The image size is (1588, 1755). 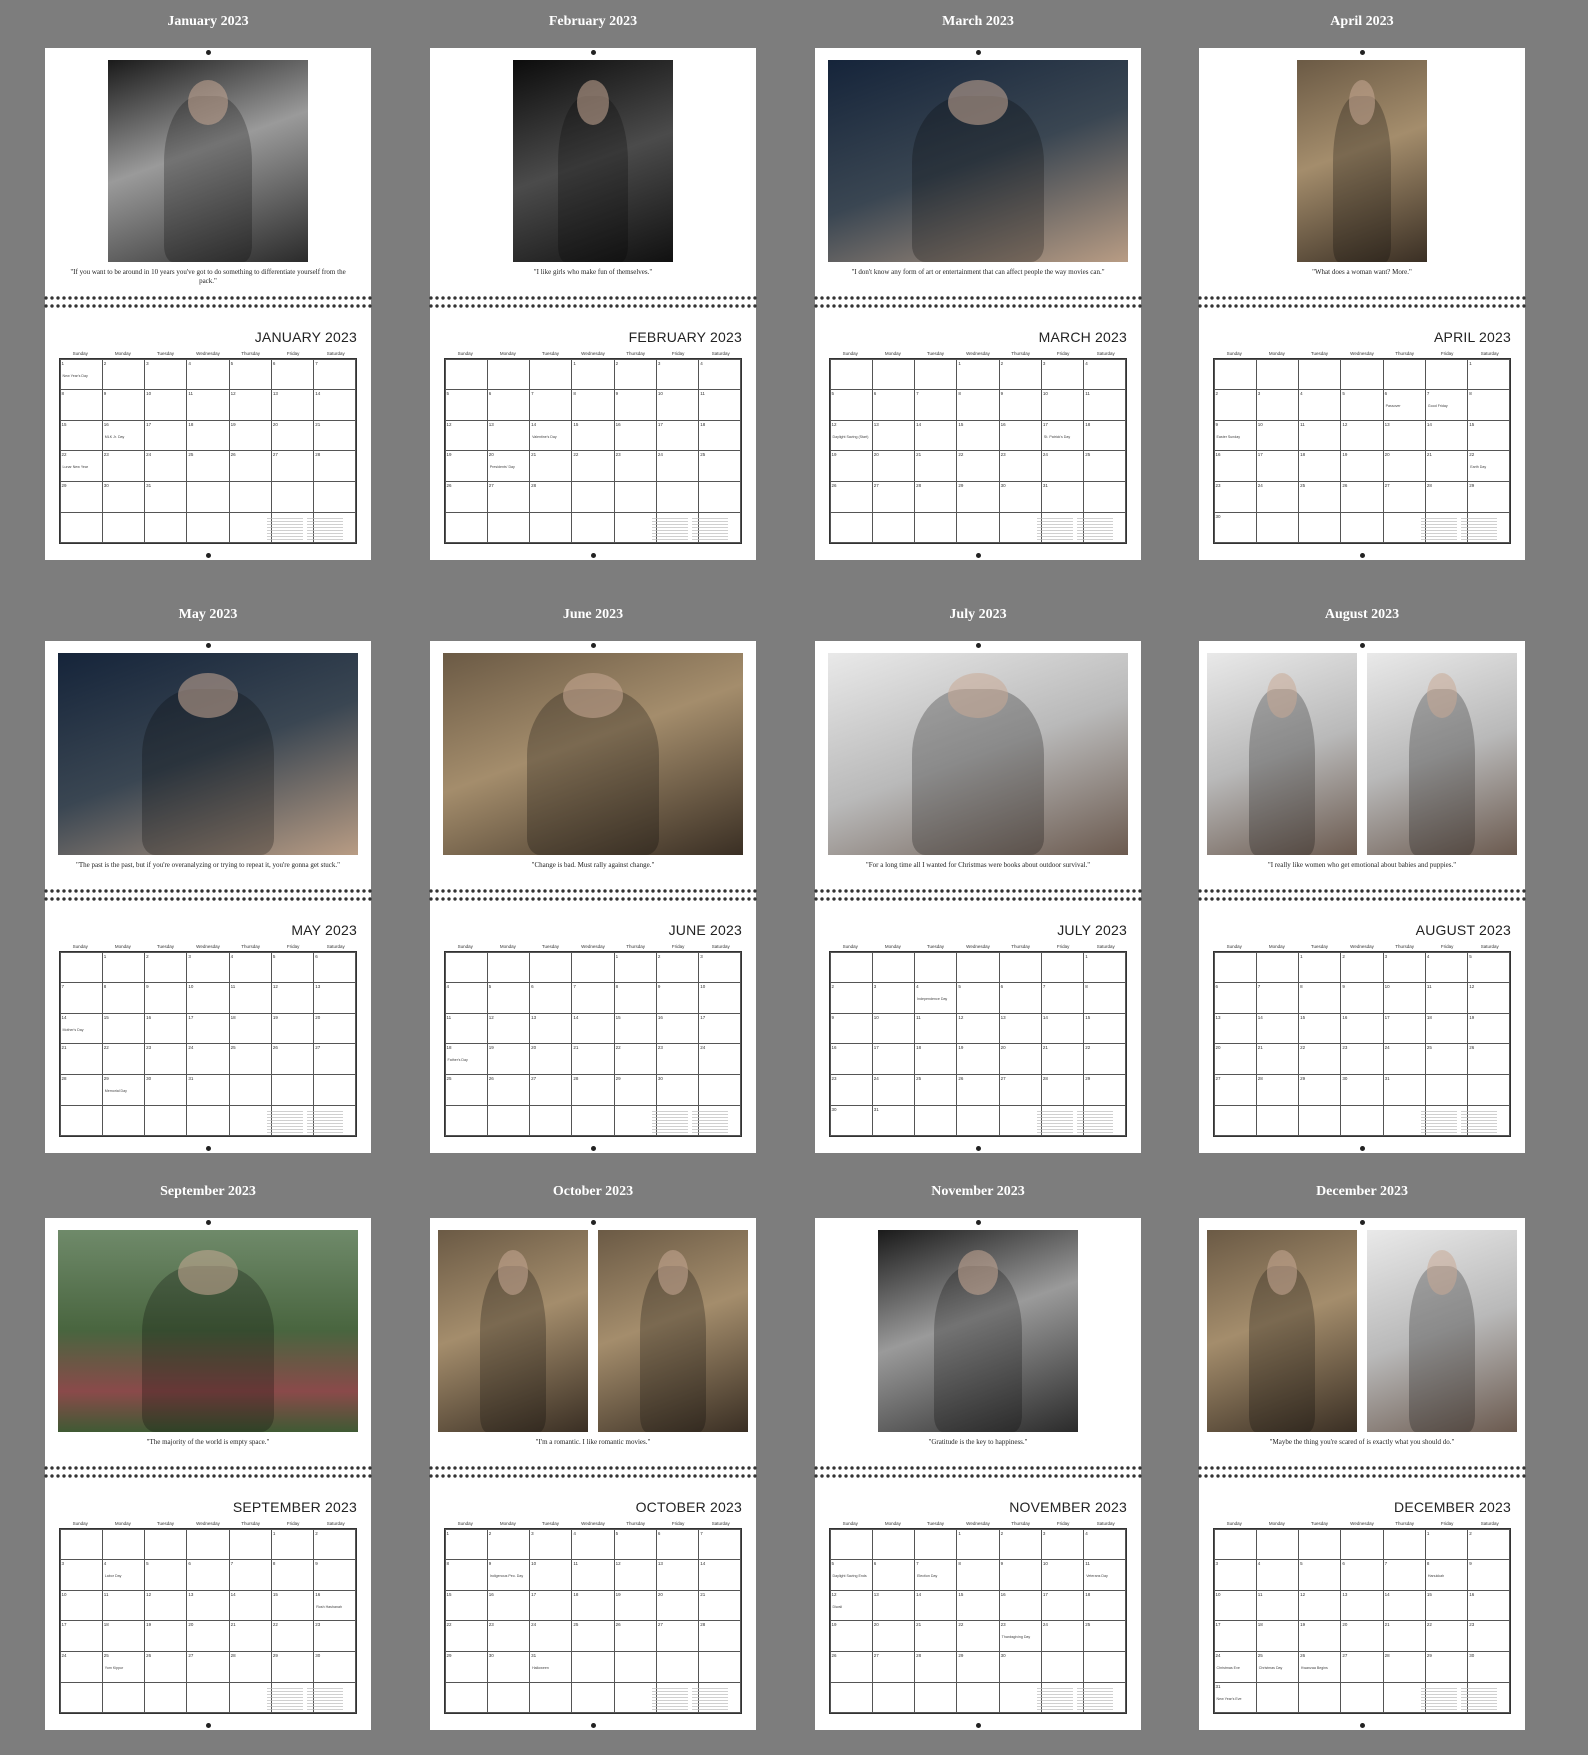 I want to click on day-cell: 16, so click(x=1235, y=466).